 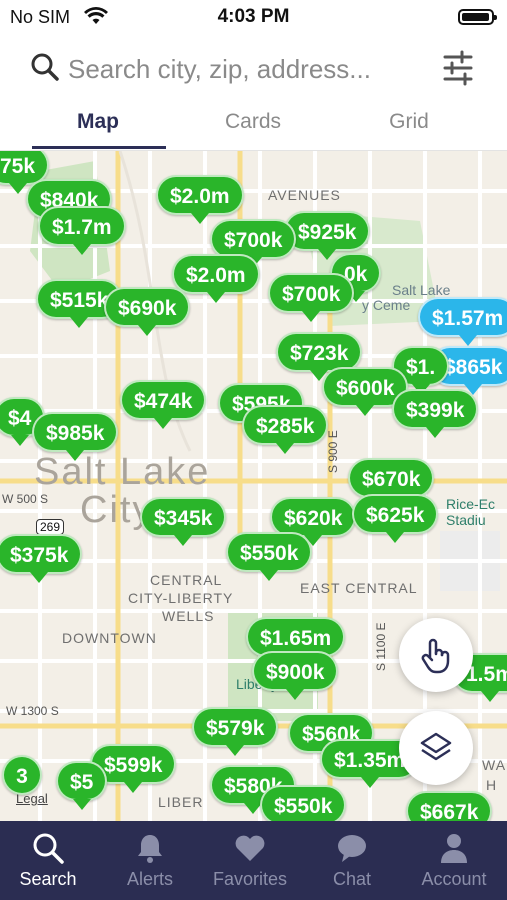 What do you see at coordinates (458, 70) in the screenshot?
I see `filter-sliders-icon` at bounding box center [458, 70].